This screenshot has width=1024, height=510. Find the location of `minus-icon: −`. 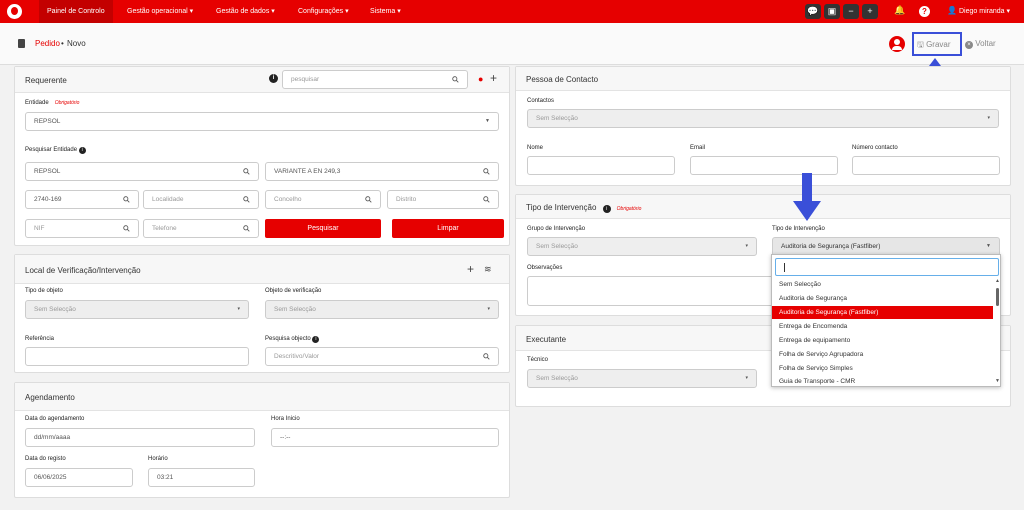

minus-icon: − is located at coordinates (851, 11).